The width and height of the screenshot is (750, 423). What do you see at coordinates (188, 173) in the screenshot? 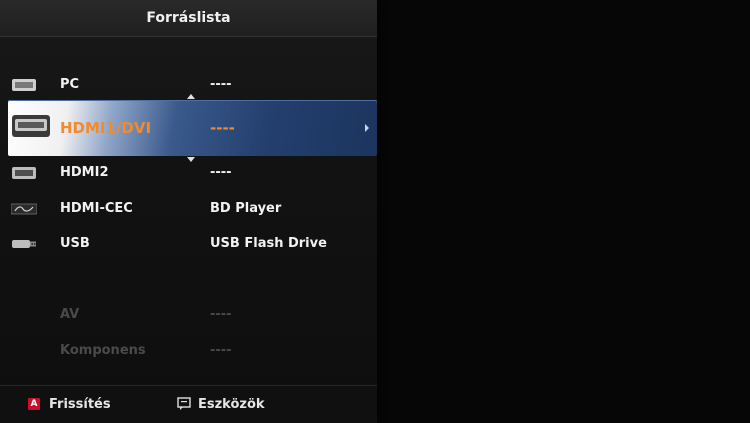
I see `source-item-hdmi2: HDMI2 ----` at bounding box center [188, 173].